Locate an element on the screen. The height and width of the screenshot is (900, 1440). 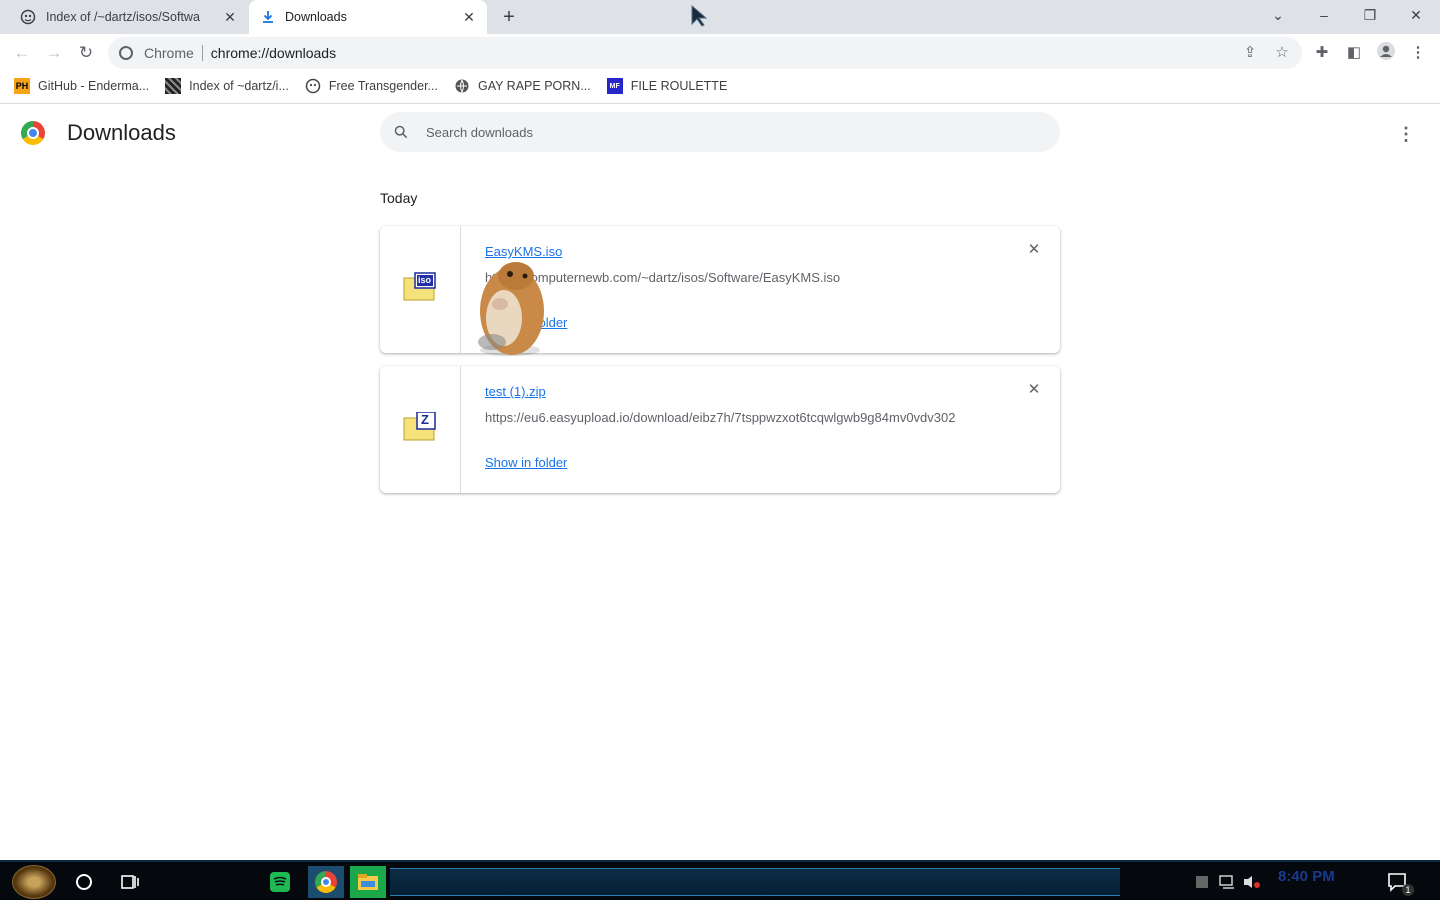
file-icon-column: iso is located at coordinates (420, 289).